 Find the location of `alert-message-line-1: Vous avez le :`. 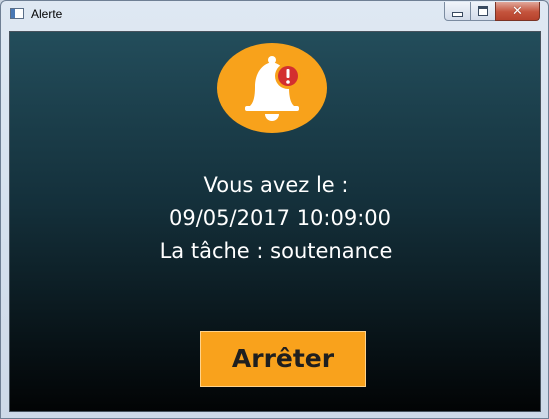

alert-message-line-1: Vous avez le : is located at coordinates (276, 185).